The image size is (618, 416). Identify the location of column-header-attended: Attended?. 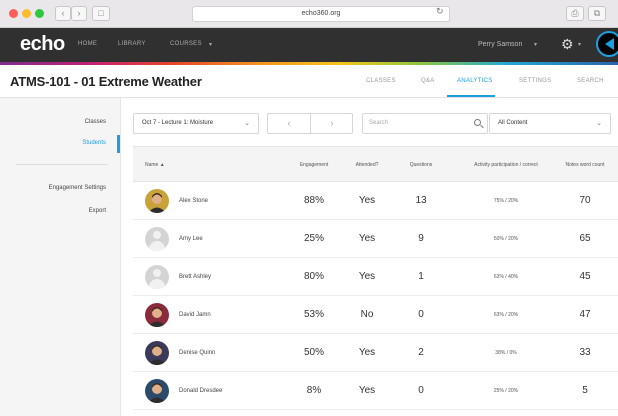
(367, 165).